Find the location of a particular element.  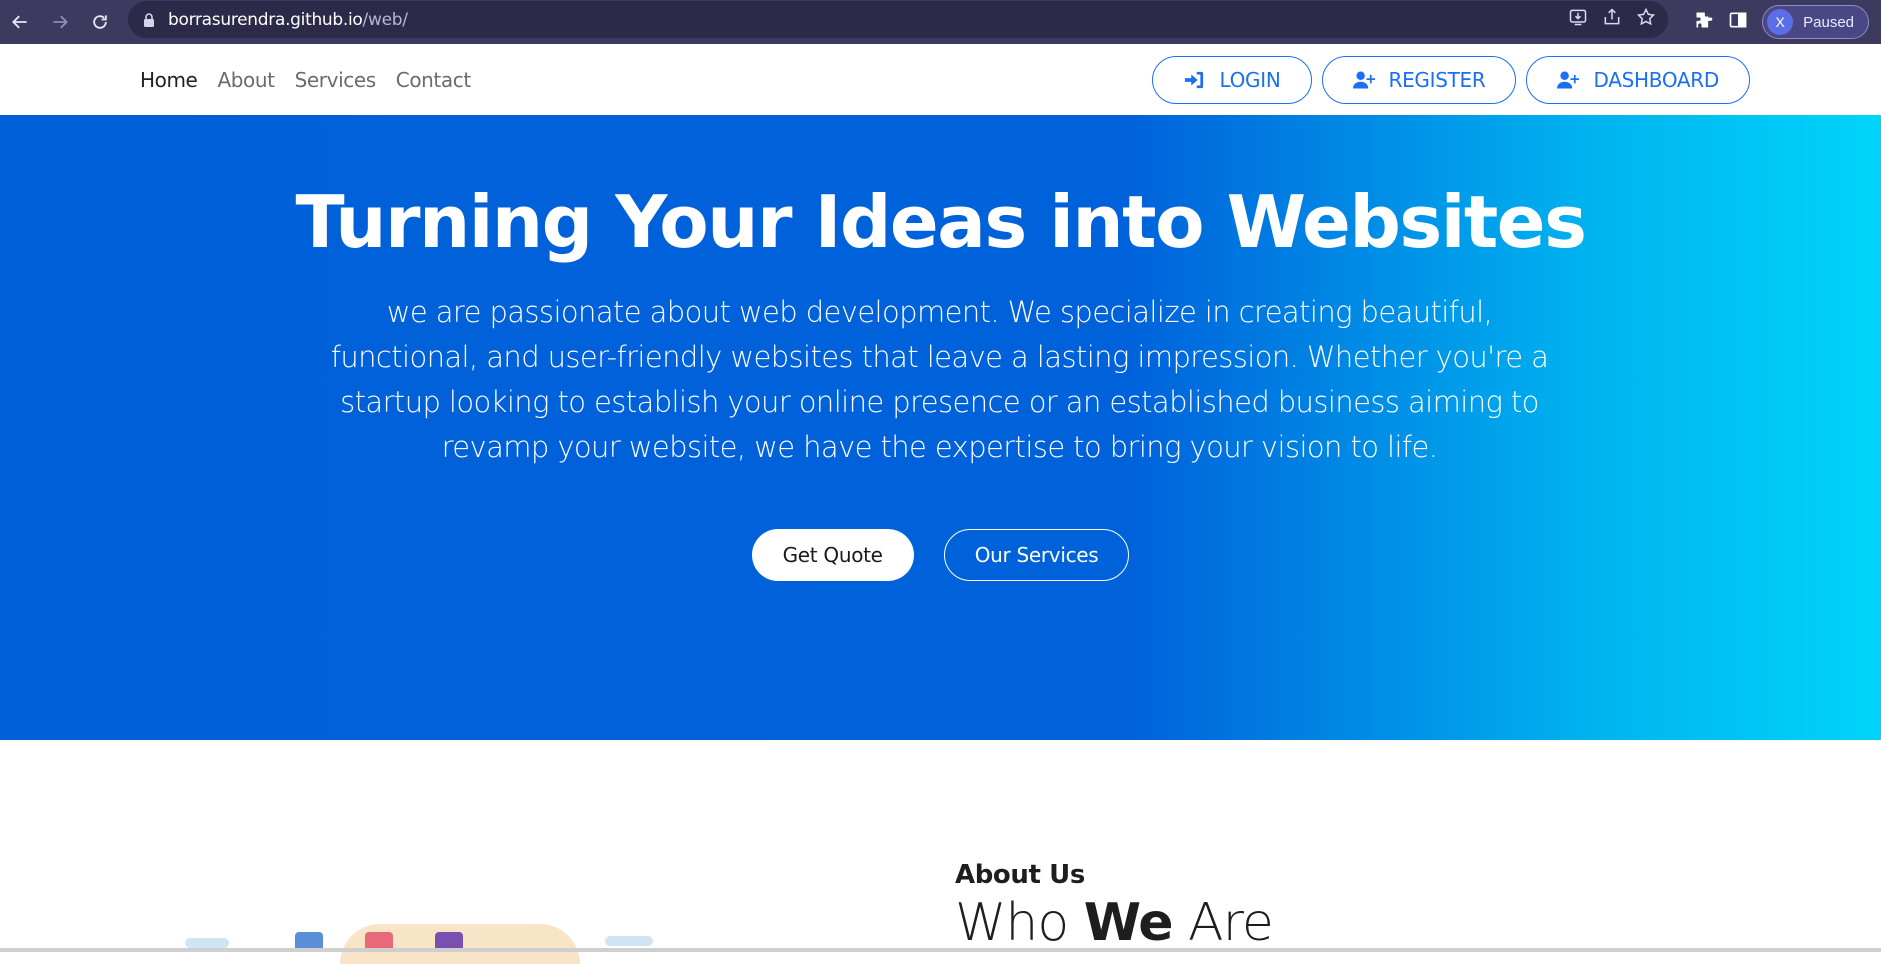

forward-icon is located at coordinates (60, 22).